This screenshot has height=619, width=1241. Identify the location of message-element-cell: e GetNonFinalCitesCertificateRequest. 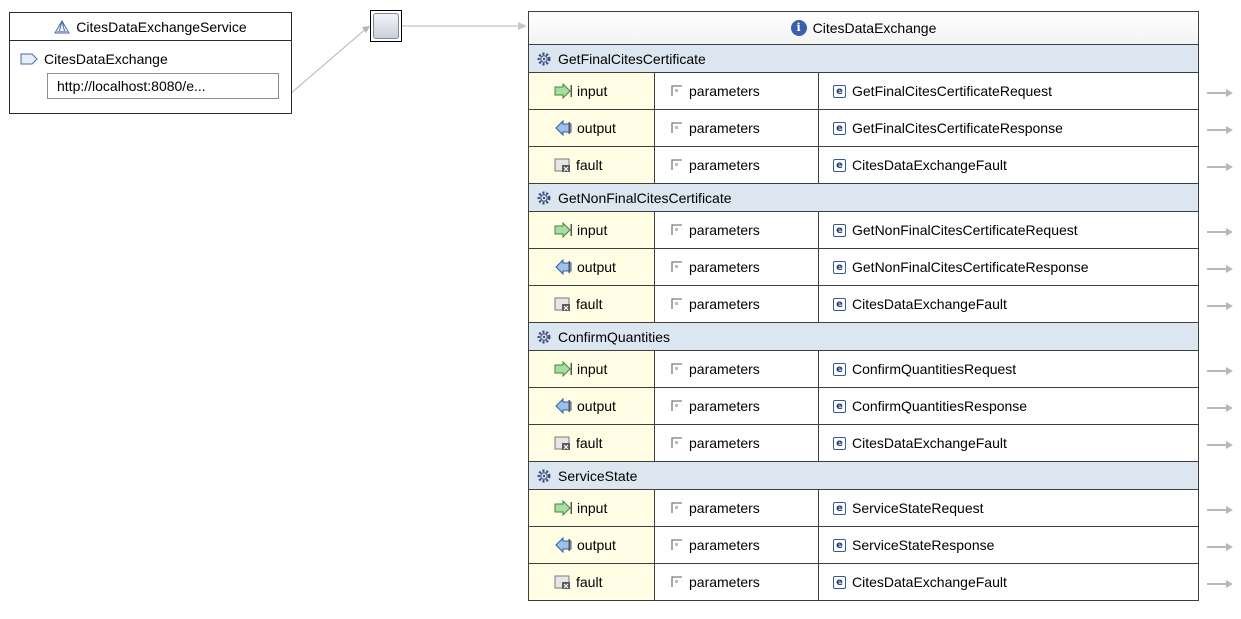
(1008, 230).